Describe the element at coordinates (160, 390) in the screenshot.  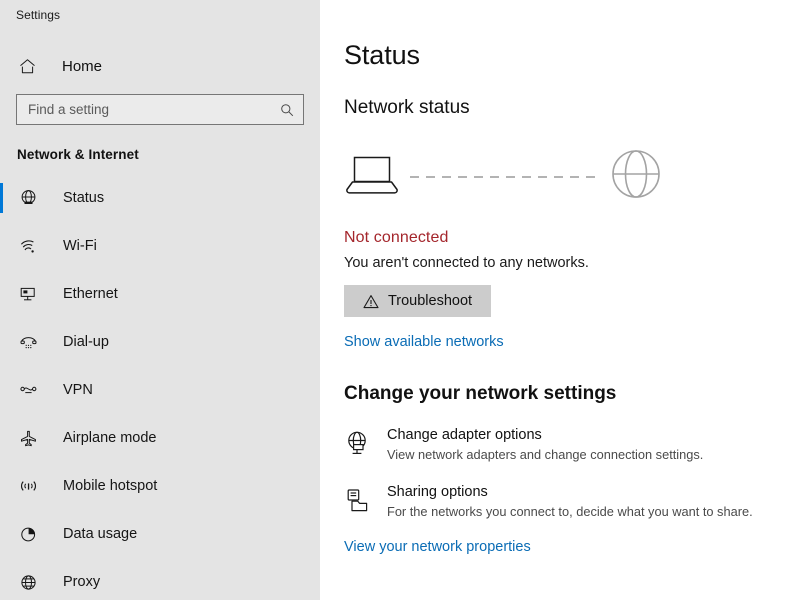
I see `sidebar-item-vpn: VPN` at that location.